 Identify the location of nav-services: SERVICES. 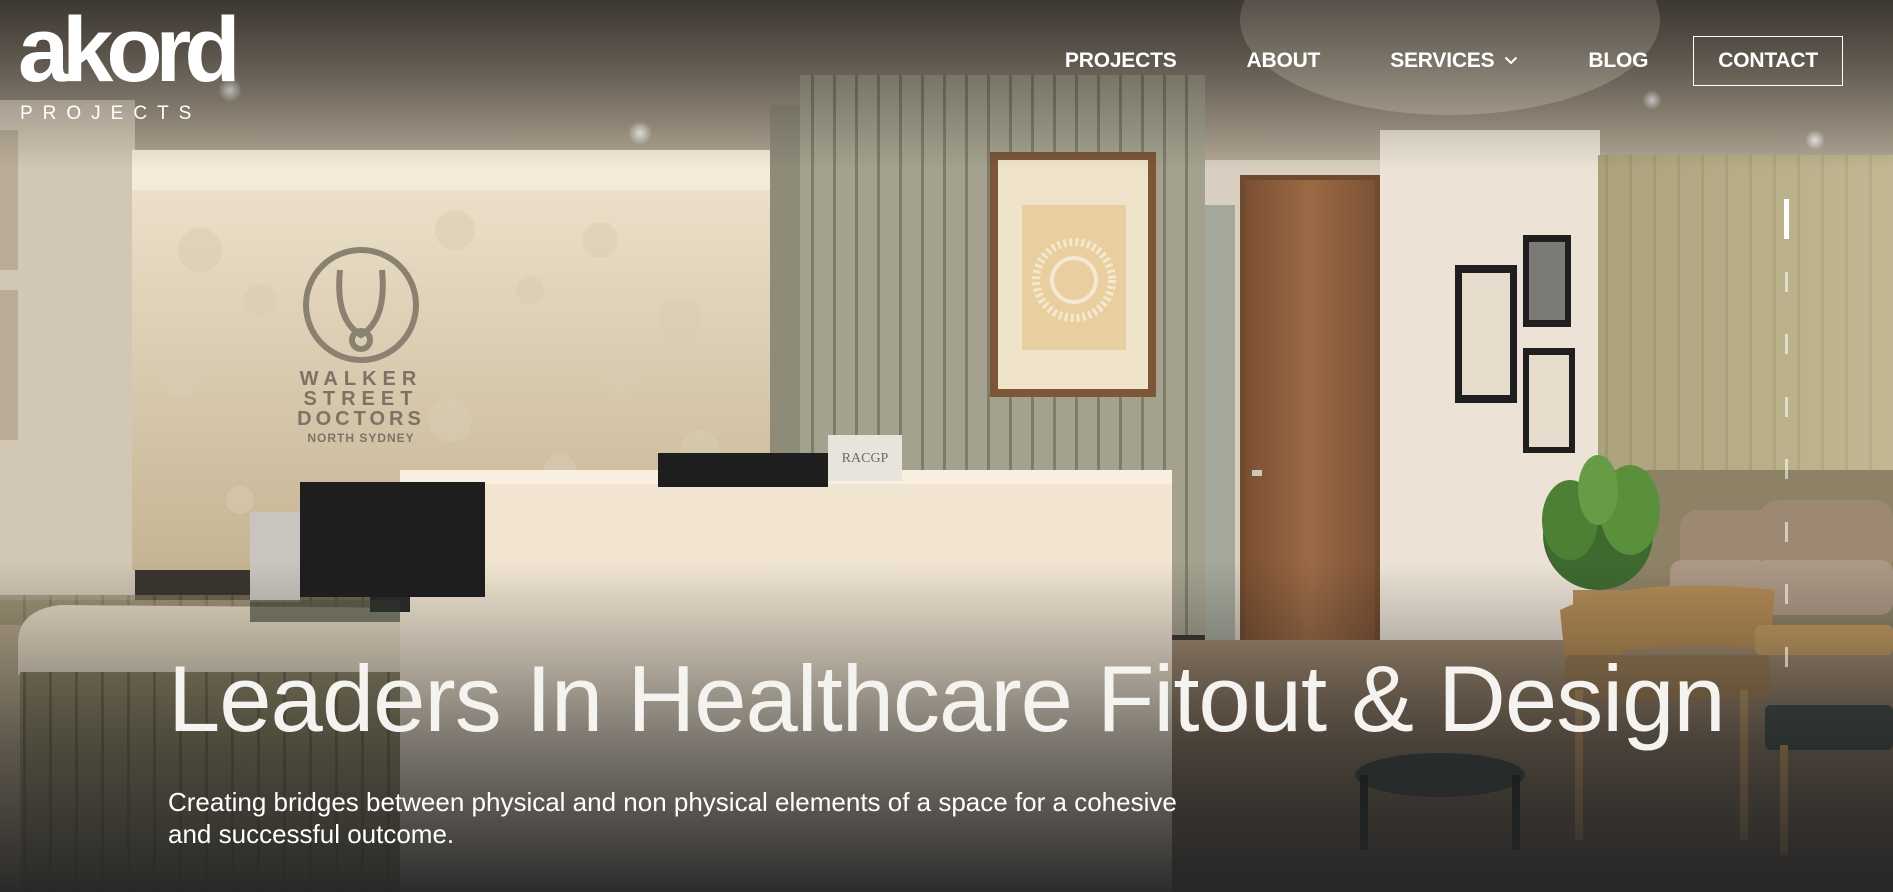
(1454, 61).